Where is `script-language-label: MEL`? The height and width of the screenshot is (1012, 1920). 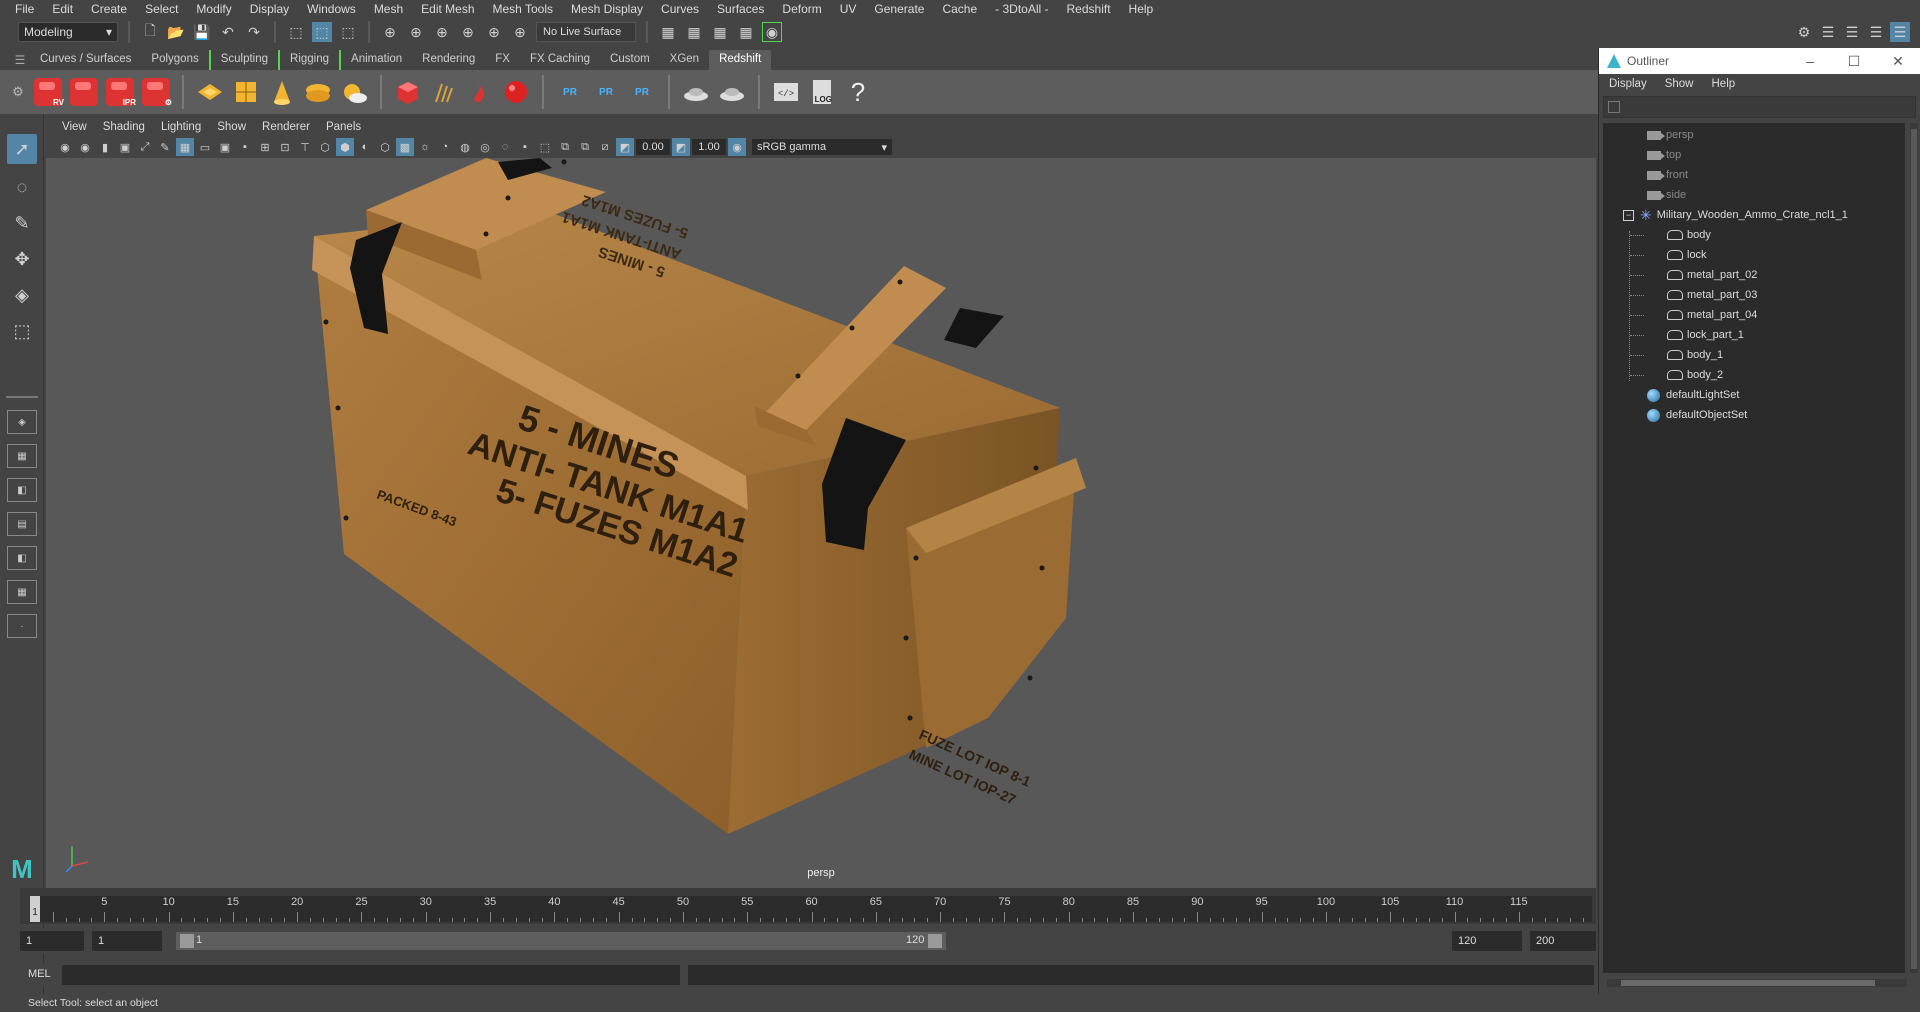 script-language-label: MEL is located at coordinates (39, 974).